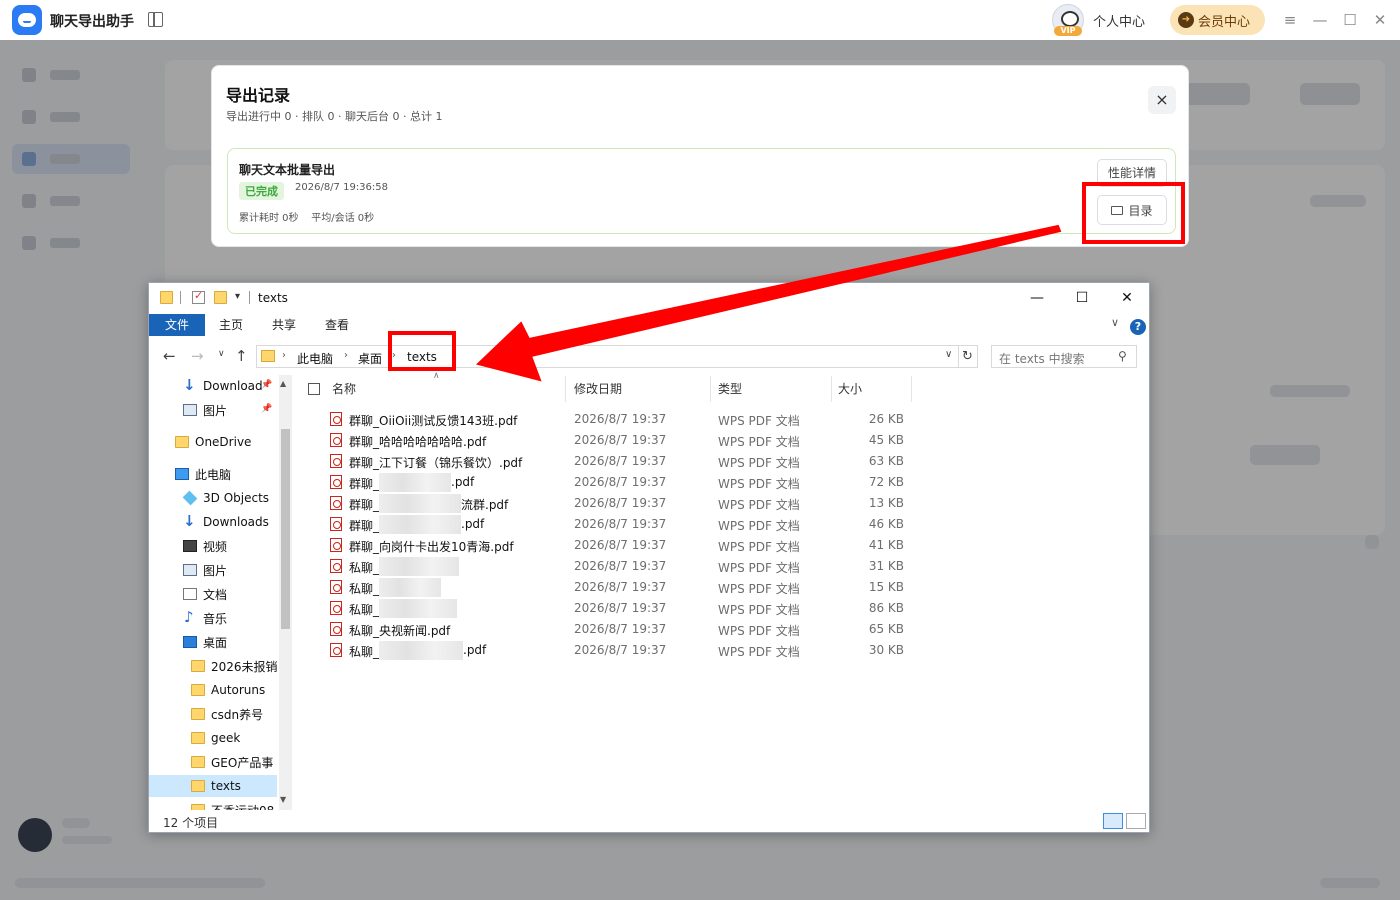 The width and height of the screenshot is (1400, 900). I want to click on breadcrumb-item: 此电脑, so click(315, 358).